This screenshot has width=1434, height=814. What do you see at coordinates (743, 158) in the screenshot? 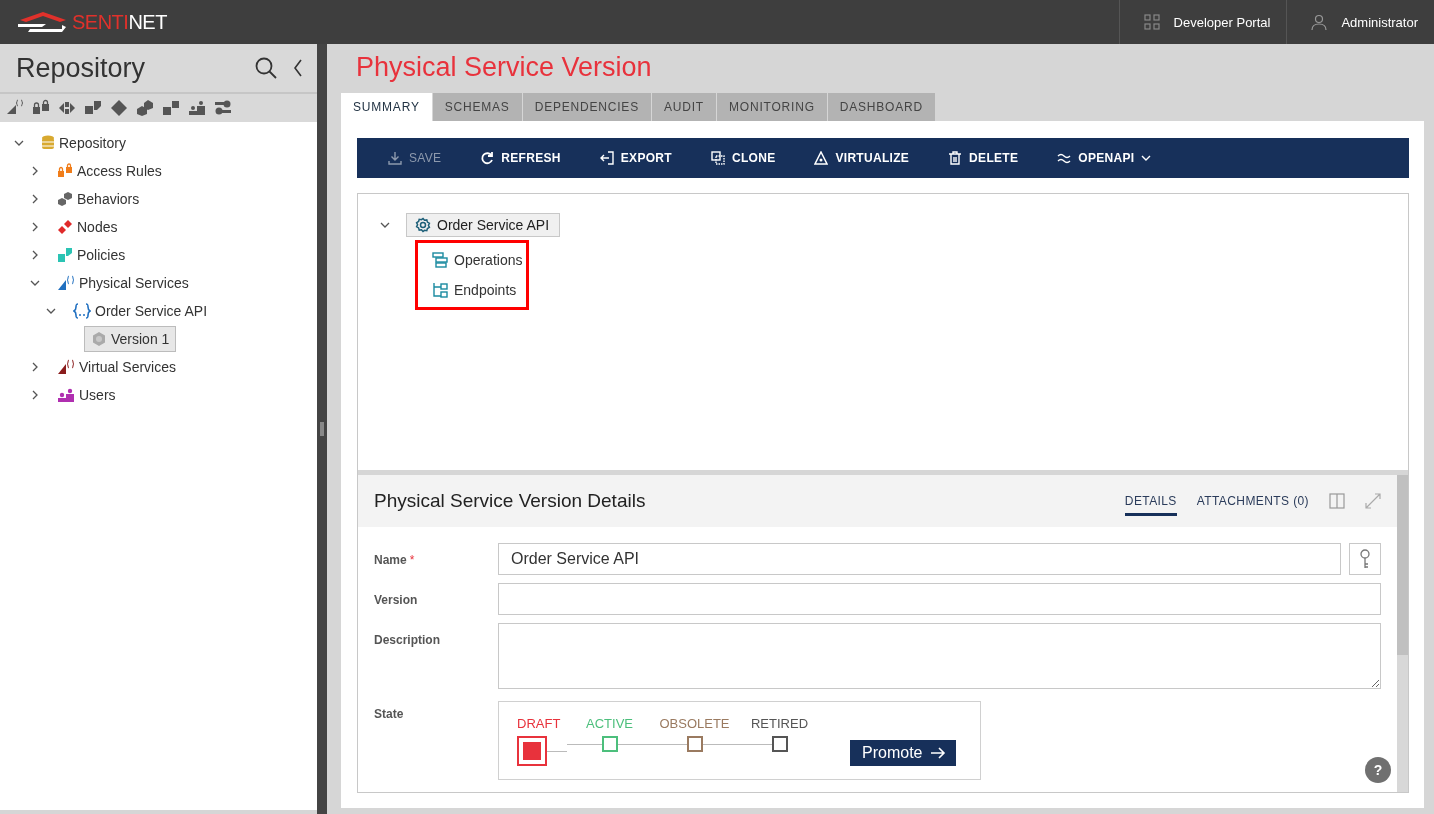
I see `toolbar-button: CLONE` at bounding box center [743, 158].